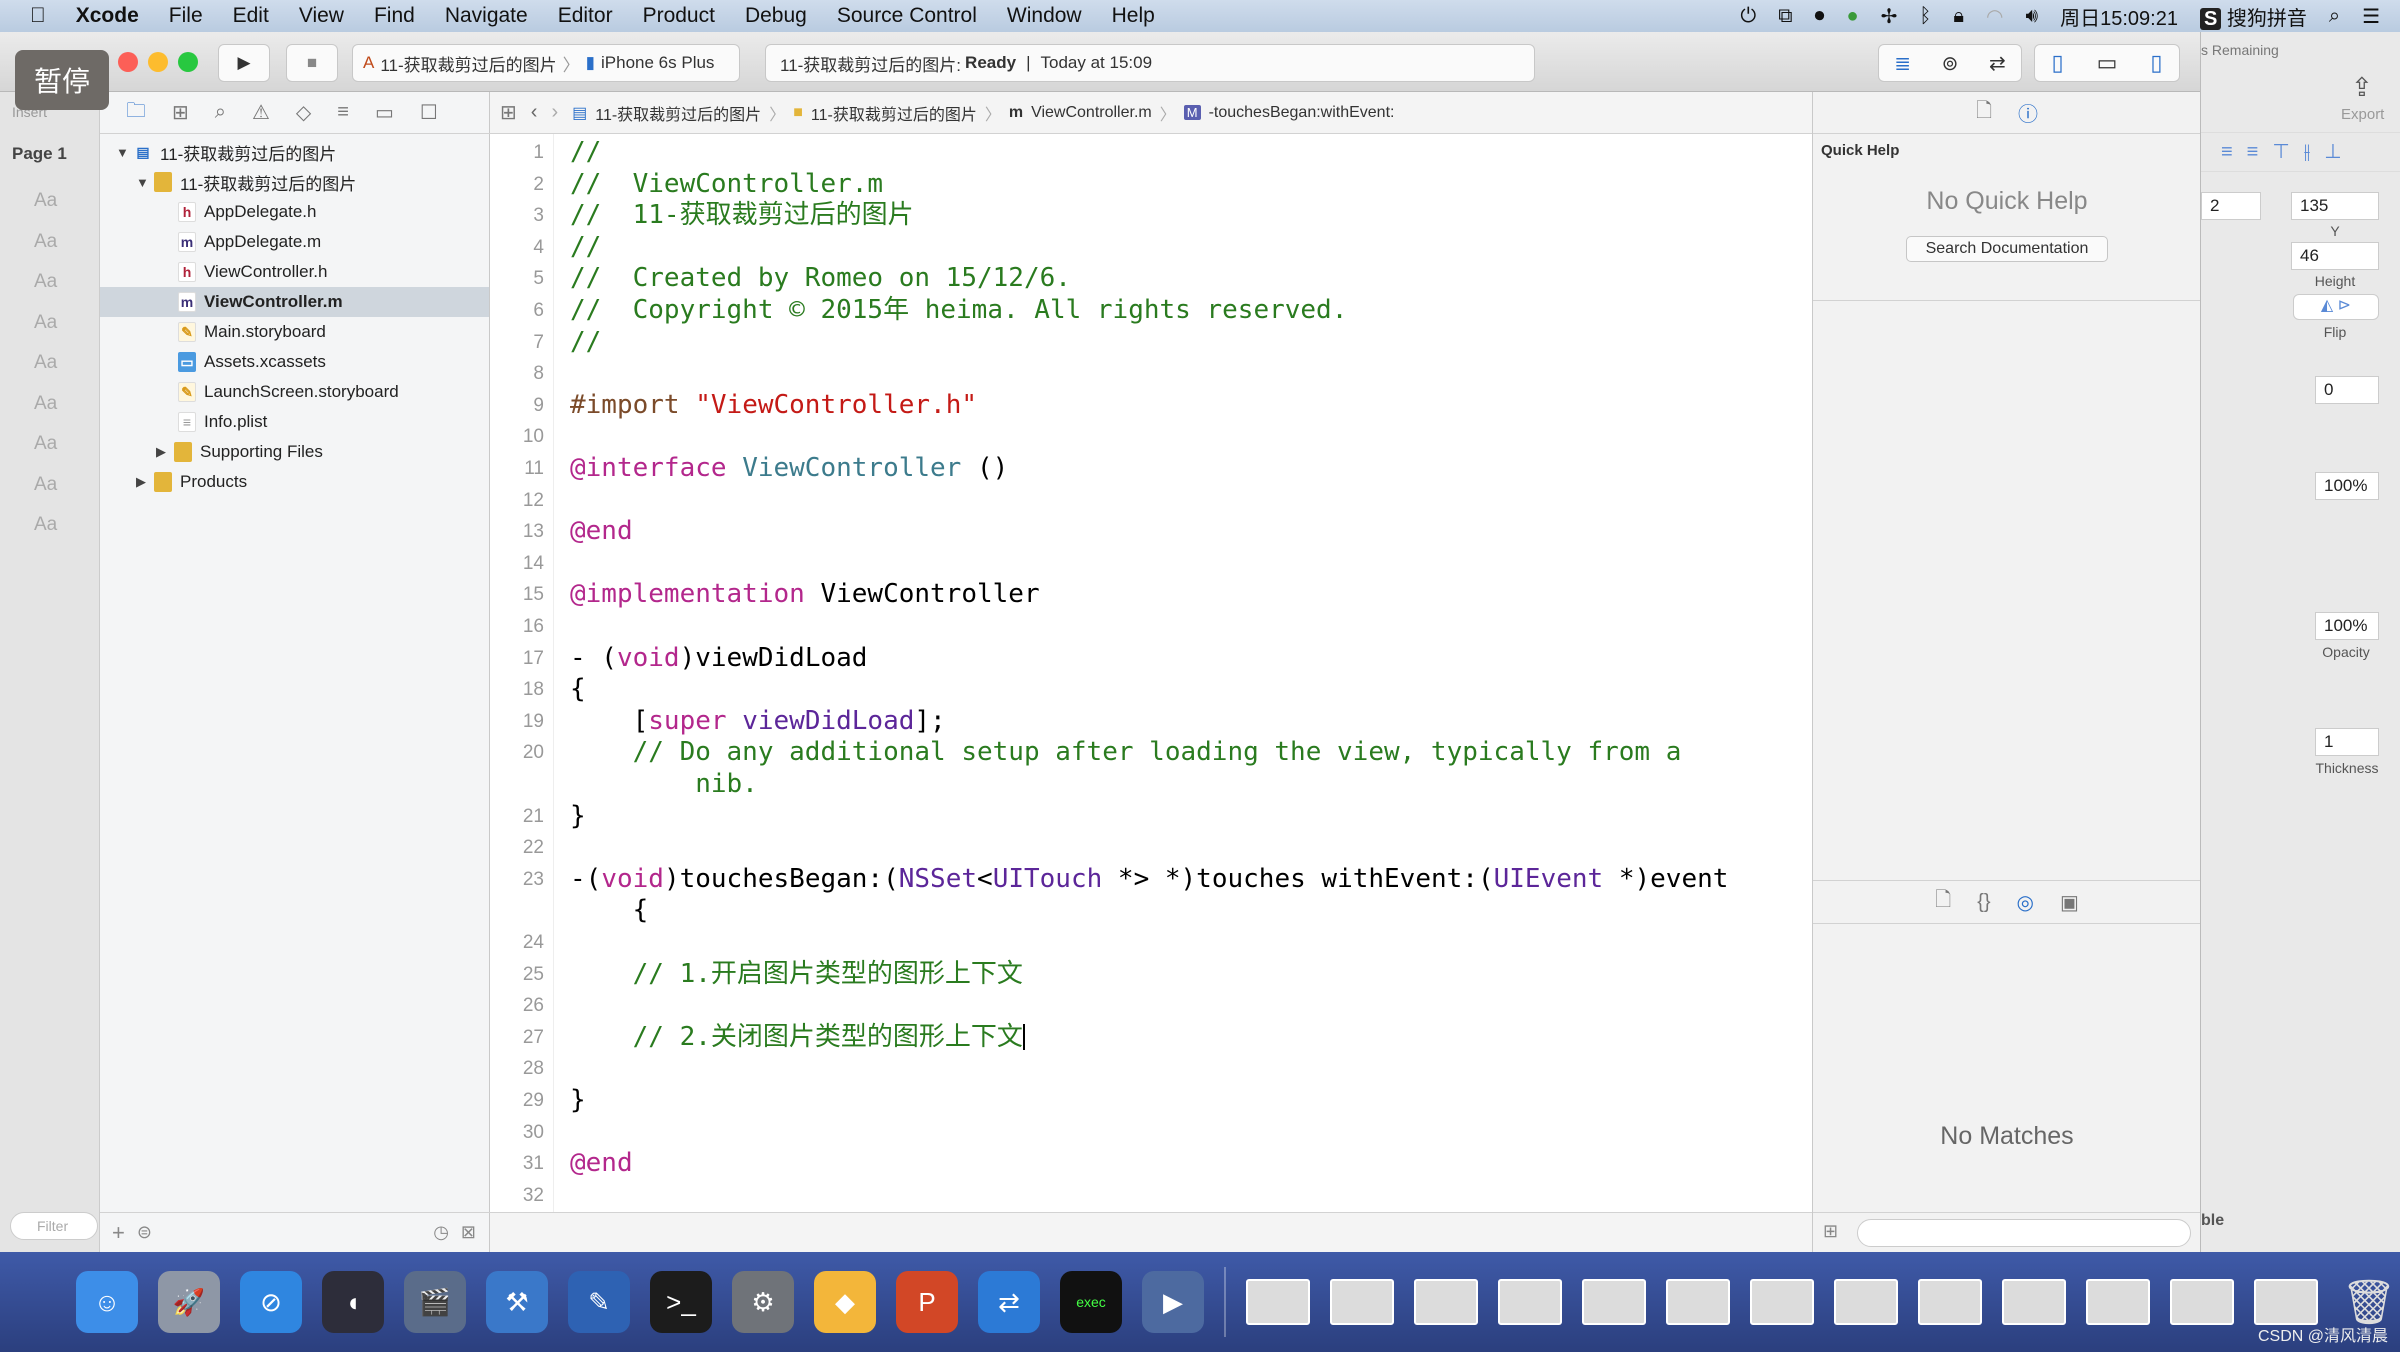  I want to click on navigator-item: ▼ ▤ 11-获取裁剪过后的图片, so click(294, 152).